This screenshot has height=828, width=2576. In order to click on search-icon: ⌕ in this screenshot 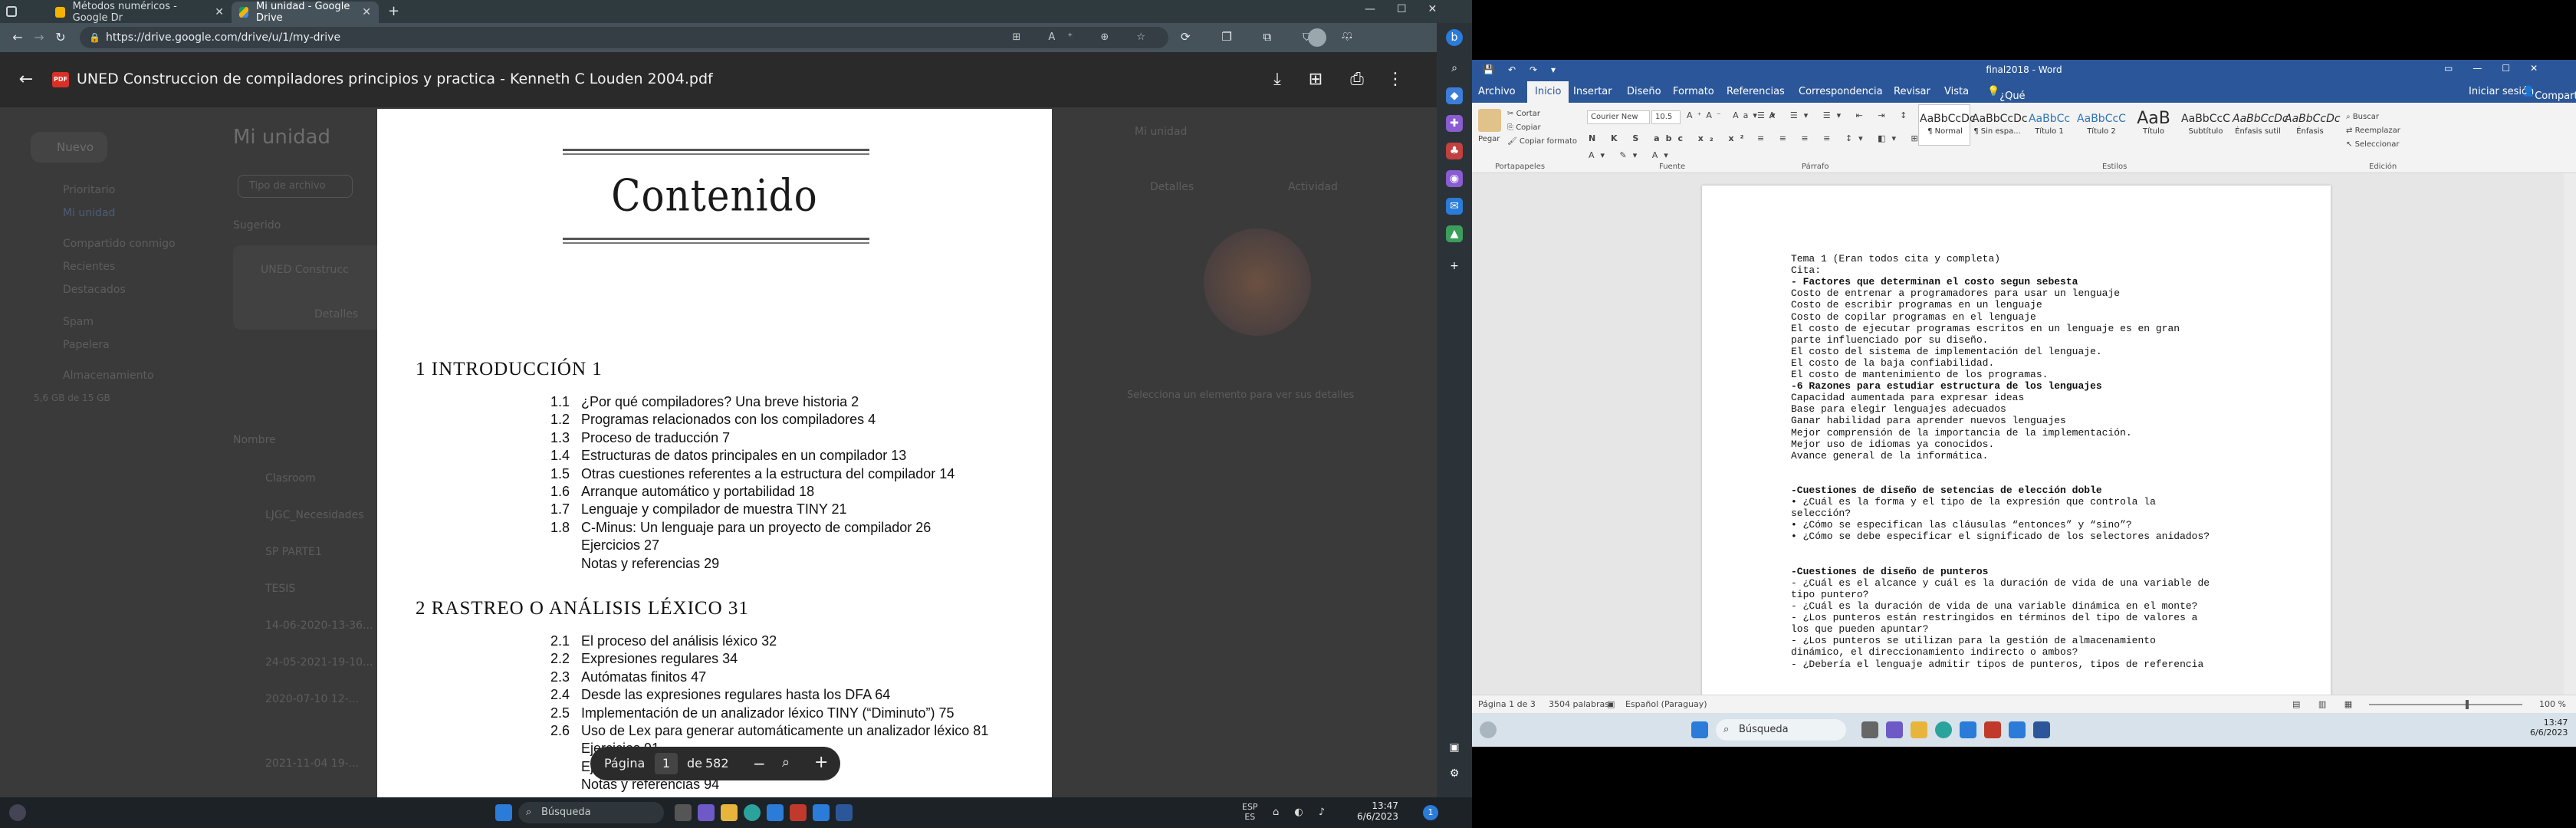, I will do `click(1454, 68)`.